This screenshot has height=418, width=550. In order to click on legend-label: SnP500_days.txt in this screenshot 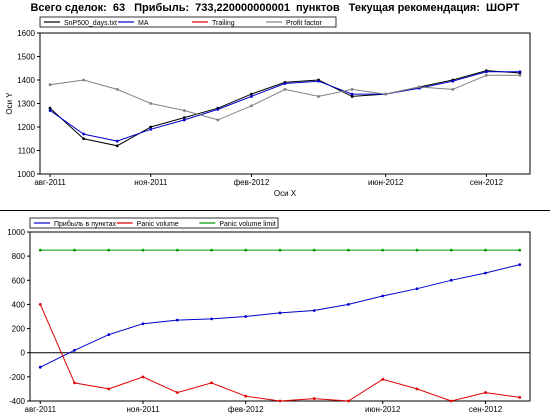, I will do `click(90, 23)`.